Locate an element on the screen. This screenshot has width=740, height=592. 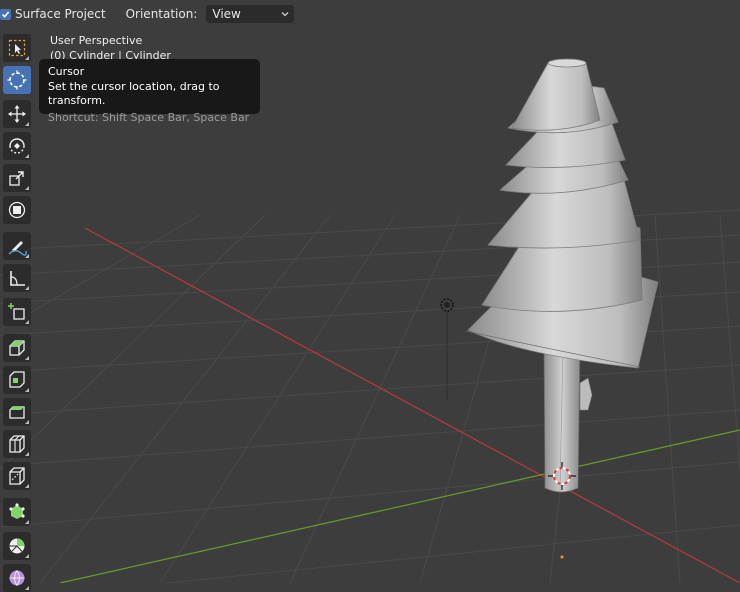
spin-icon is located at coordinates (17, 546).